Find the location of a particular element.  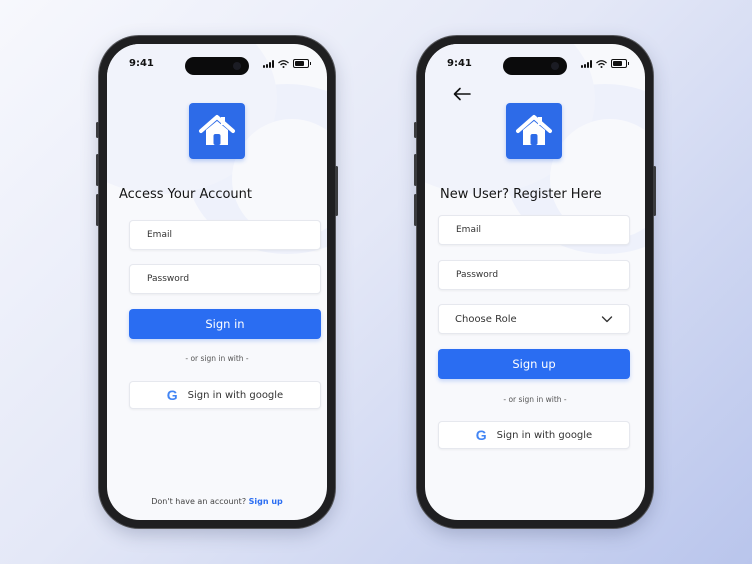

sign-in-button: Sign in is located at coordinates (225, 324).